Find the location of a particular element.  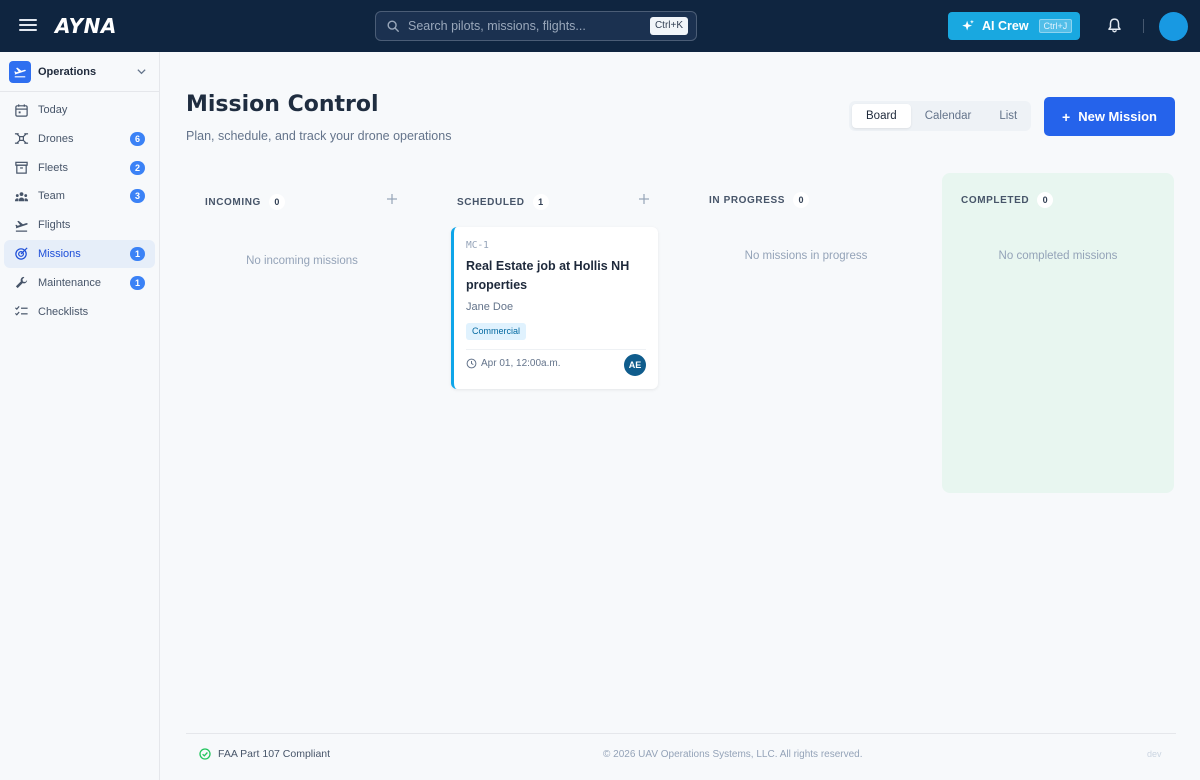

mission-title: Real Estate job at Hollis NH properties is located at coordinates (548, 275).